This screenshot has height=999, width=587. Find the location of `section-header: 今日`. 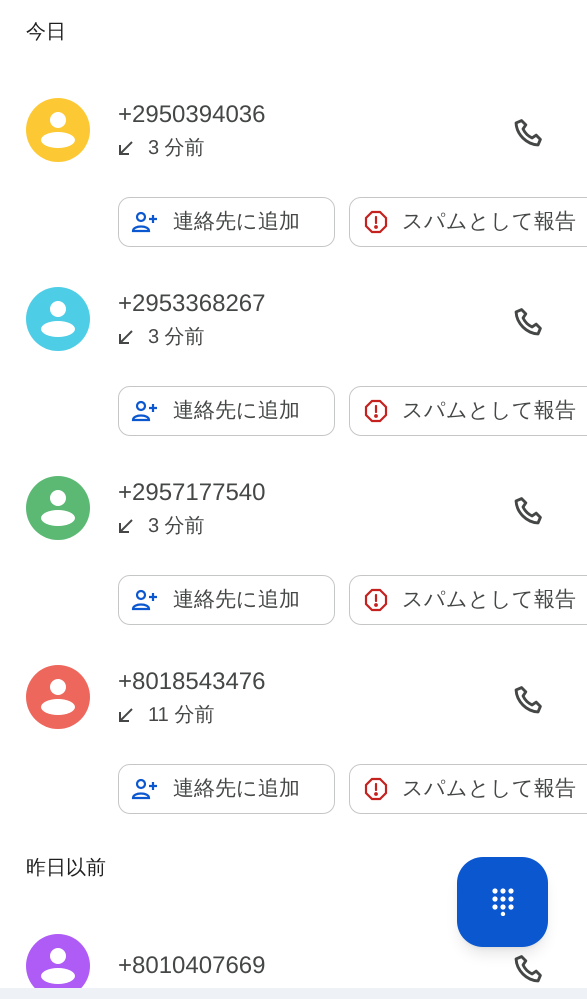

section-header: 今日 is located at coordinates (46, 32).